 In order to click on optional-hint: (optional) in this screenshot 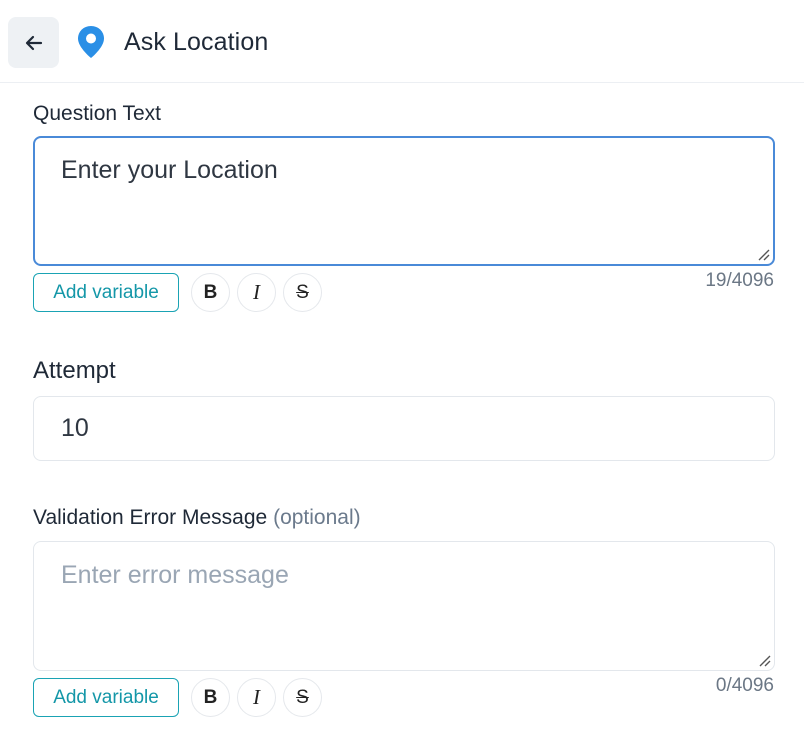, I will do `click(317, 517)`.